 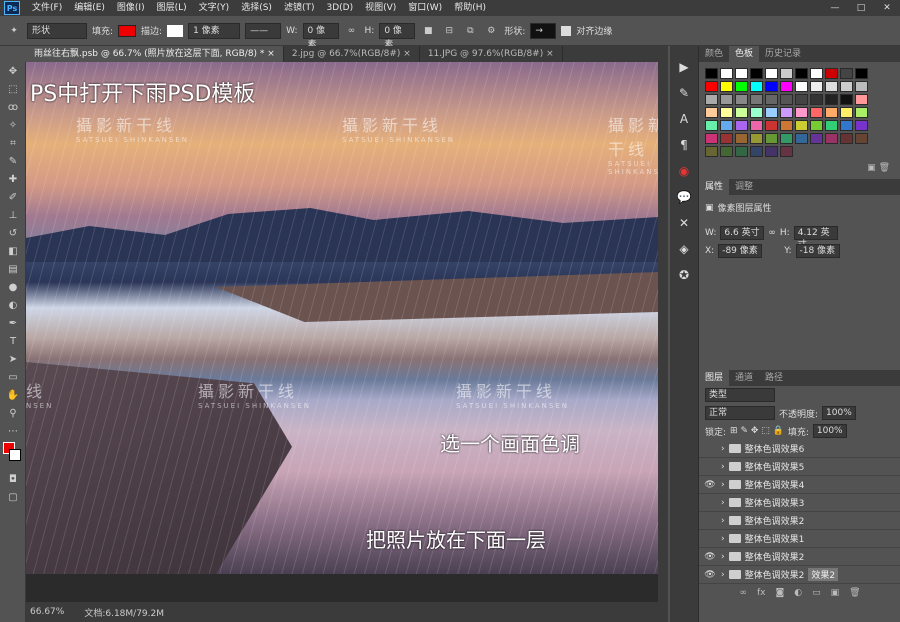 I want to click on path-select-icon: ➤, so click(x=13, y=359).